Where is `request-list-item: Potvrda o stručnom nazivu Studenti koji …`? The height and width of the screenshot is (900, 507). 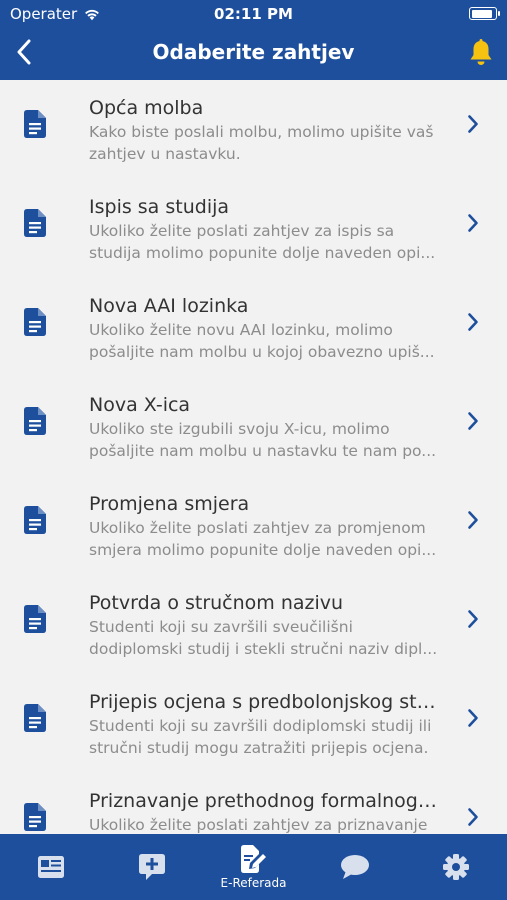
request-list-item: Potvrda o stručnom nazivu Studenti koji … is located at coordinates (253, 624).